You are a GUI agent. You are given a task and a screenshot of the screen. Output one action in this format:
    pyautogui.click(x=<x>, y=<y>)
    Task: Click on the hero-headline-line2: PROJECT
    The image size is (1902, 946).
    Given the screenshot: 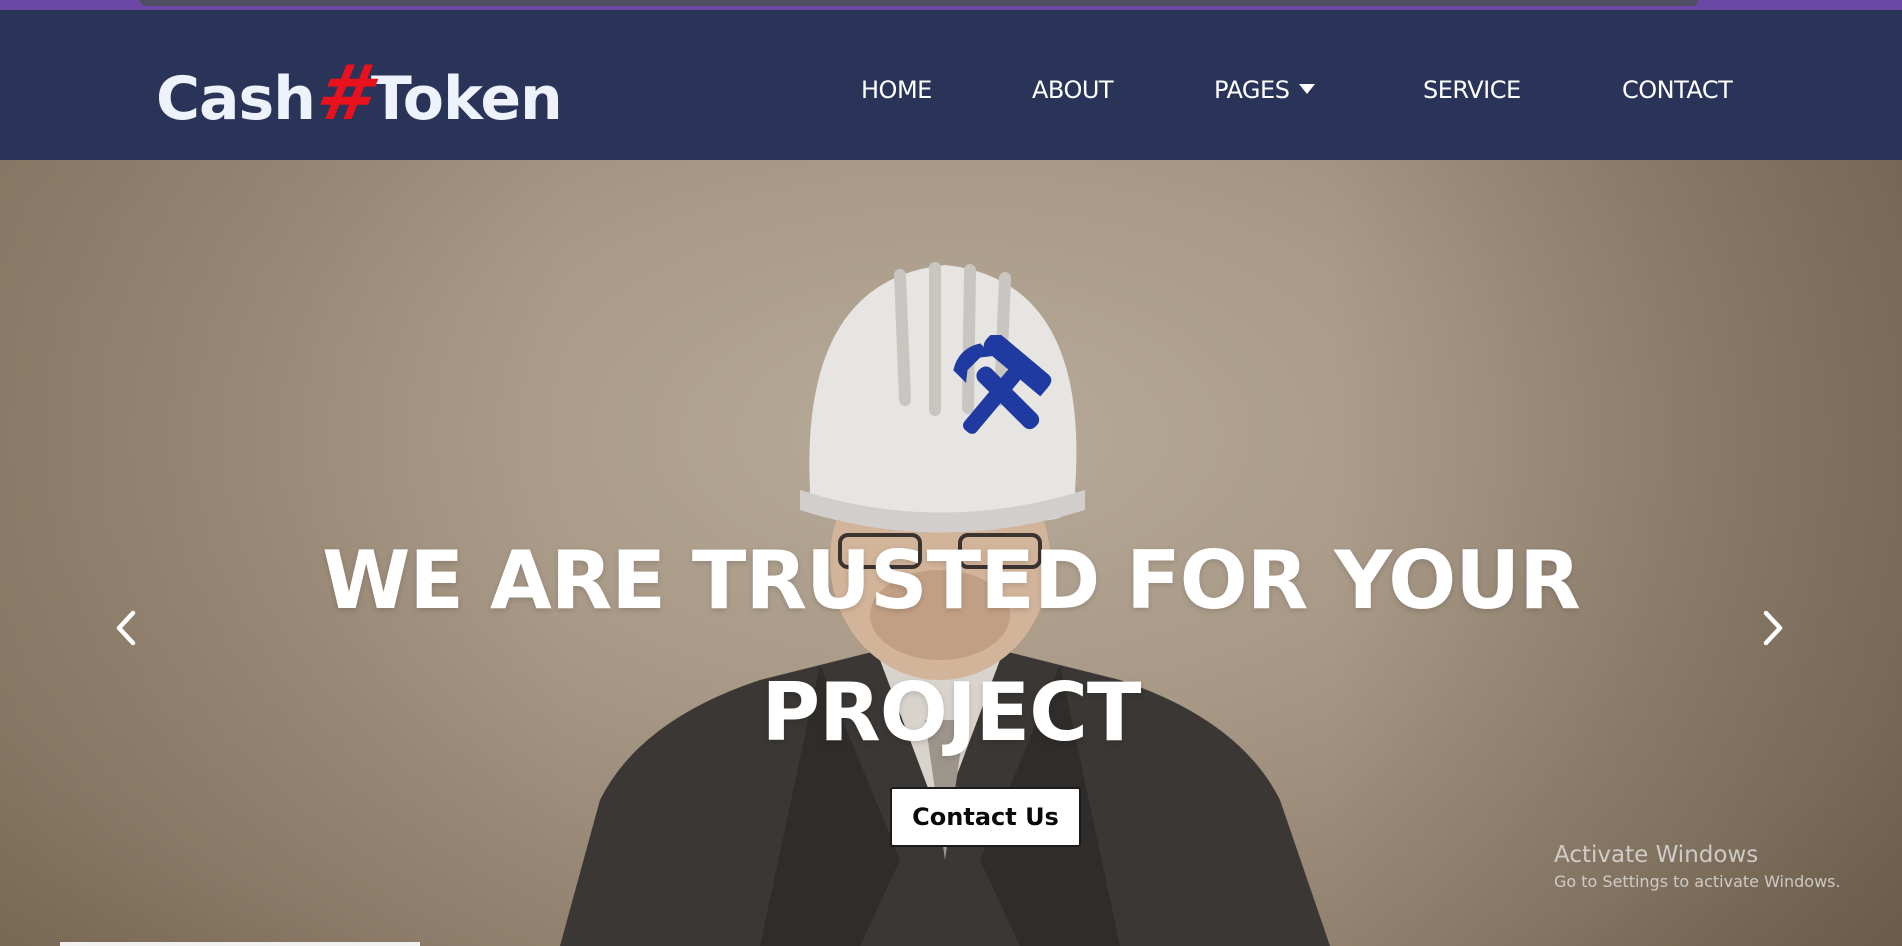 What is the action you would take?
    pyautogui.click(x=951, y=712)
    